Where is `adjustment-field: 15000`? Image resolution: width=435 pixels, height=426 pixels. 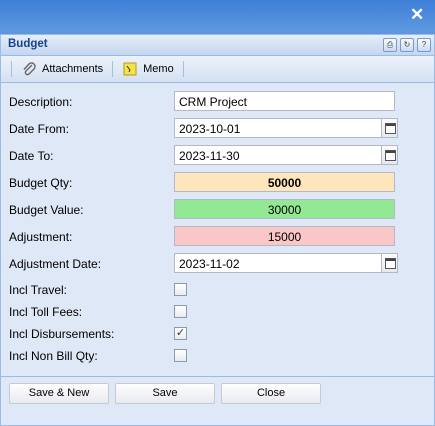 adjustment-field: 15000 is located at coordinates (284, 236).